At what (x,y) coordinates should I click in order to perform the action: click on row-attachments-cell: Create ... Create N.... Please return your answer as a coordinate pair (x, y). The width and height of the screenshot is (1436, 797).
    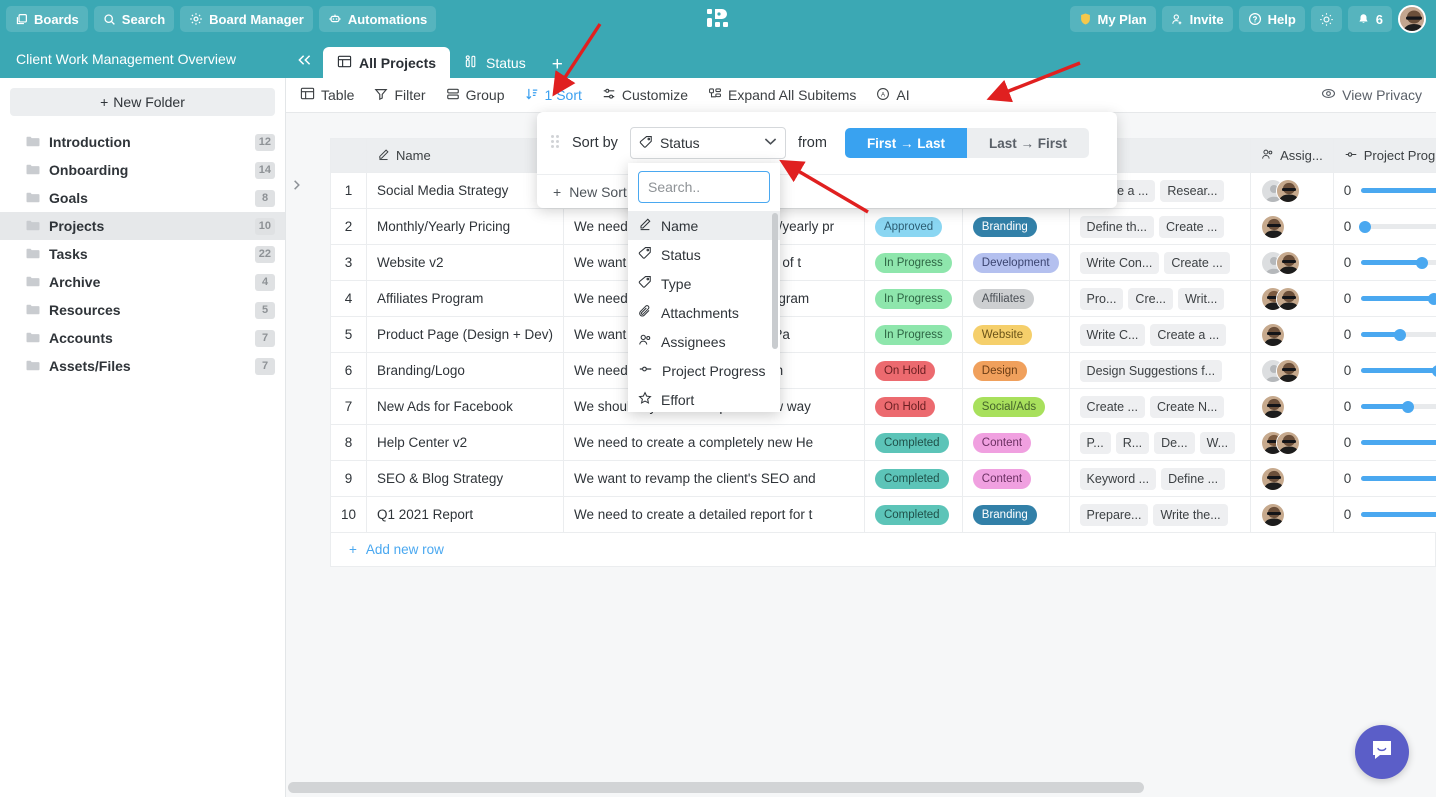
    Looking at the image, I should click on (1160, 406).